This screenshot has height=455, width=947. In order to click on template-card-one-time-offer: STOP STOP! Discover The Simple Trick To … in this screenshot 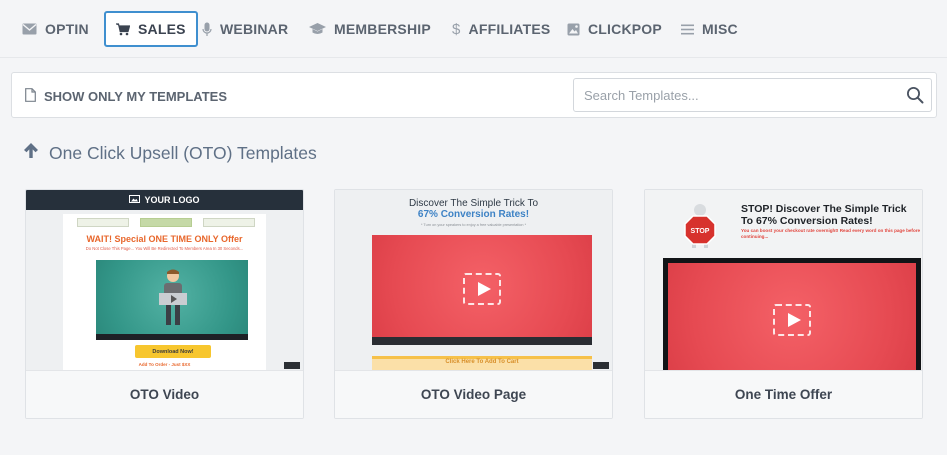, I will do `click(783, 304)`.